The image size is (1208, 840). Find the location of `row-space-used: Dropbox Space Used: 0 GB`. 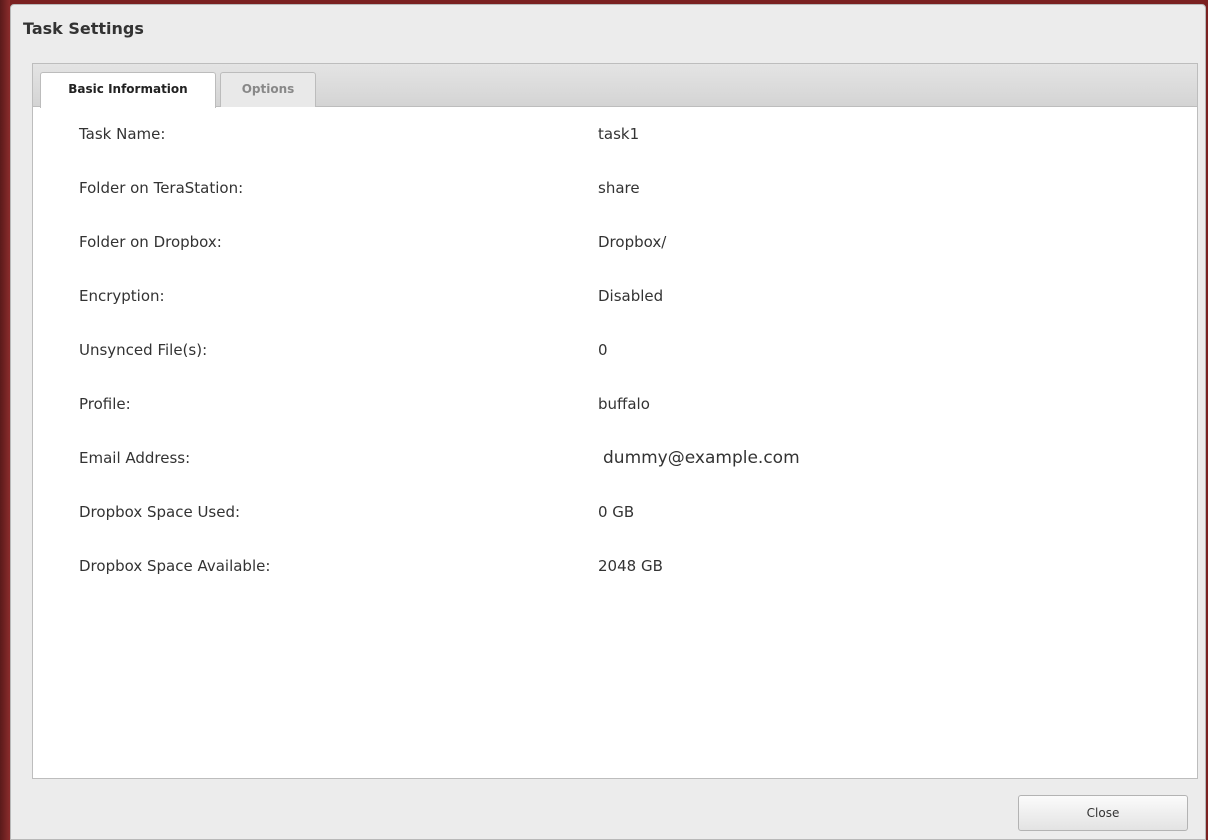

row-space-used: Dropbox Space Used: 0 GB is located at coordinates (615, 512).